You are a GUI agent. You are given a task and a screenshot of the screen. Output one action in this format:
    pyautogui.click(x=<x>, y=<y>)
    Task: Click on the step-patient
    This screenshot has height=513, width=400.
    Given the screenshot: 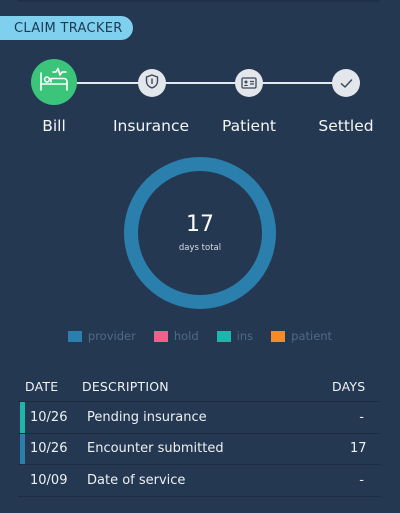 What is the action you would take?
    pyautogui.click(x=249, y=83)
    